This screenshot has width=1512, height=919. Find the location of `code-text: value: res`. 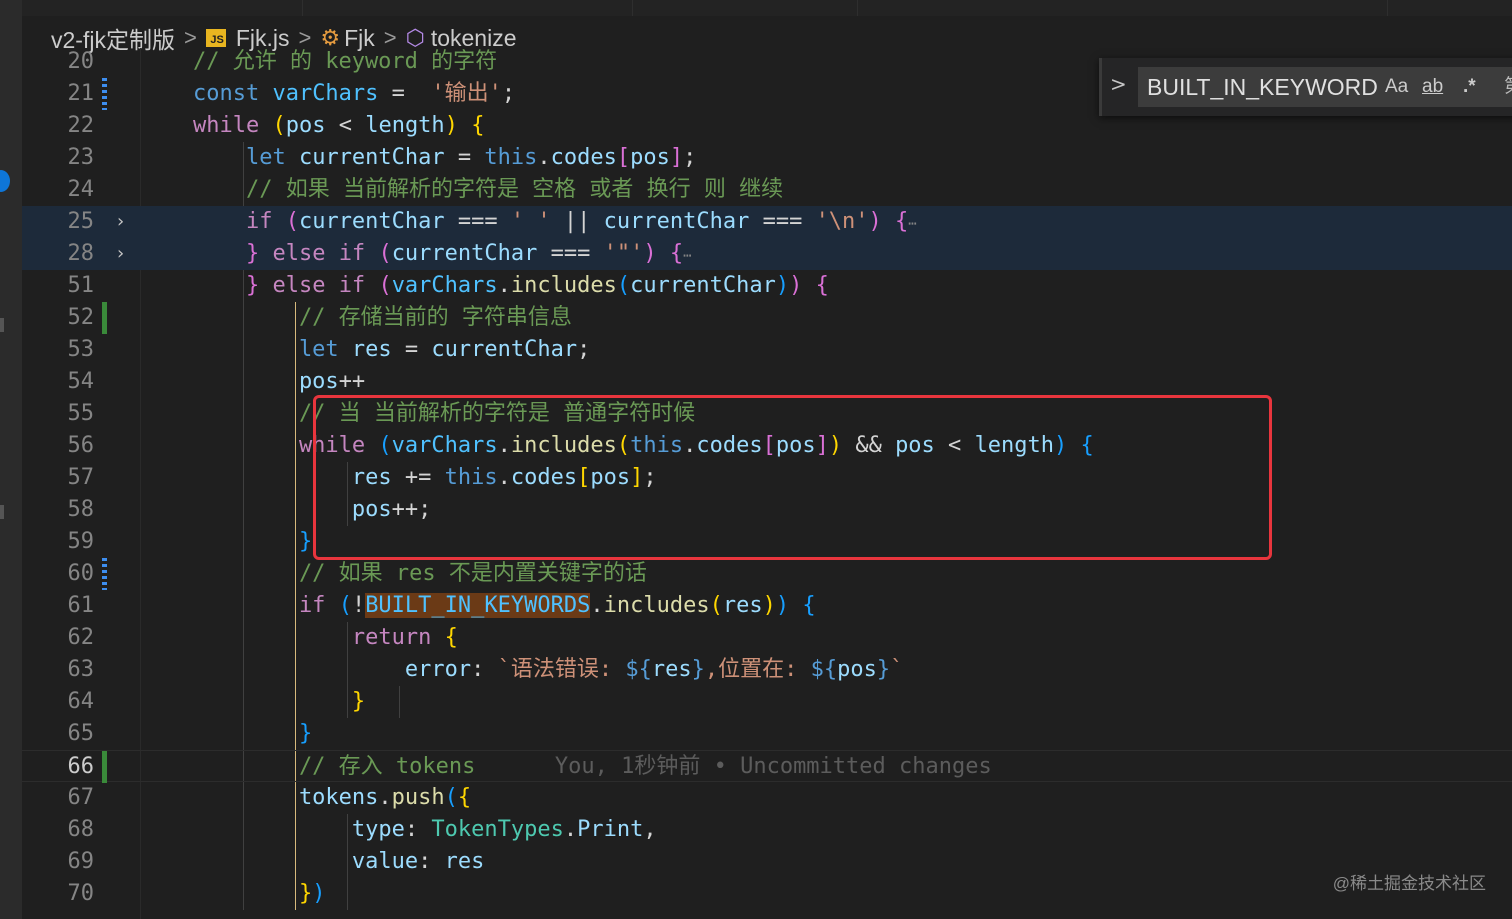

code-text: value: res is located at coordinates (312, 862).